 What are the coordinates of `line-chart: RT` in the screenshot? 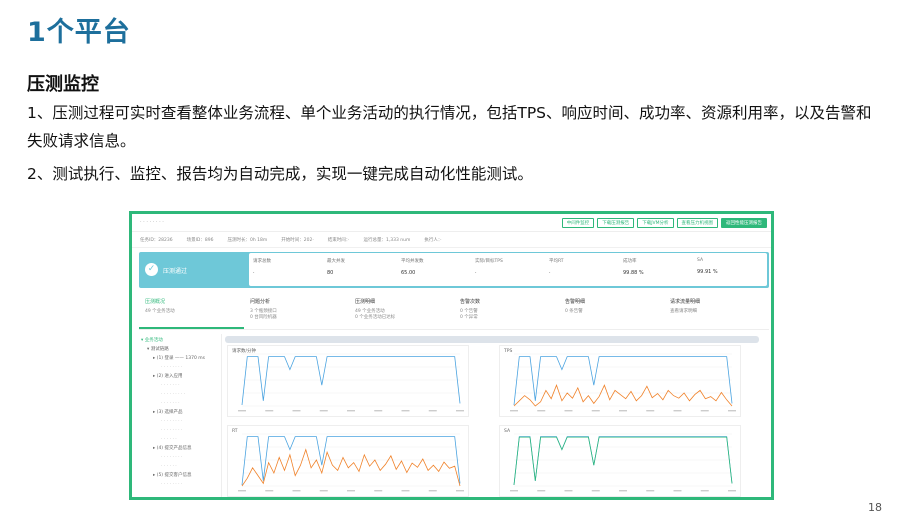 It's located at (348, 461).